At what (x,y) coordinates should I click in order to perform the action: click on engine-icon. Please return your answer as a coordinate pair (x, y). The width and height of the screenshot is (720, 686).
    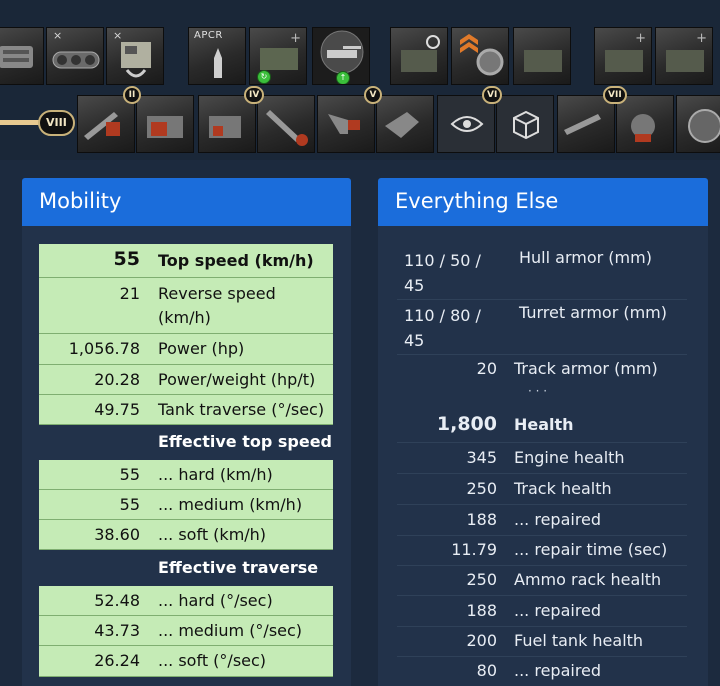
    Looking at the image, I should click on (16, 57).